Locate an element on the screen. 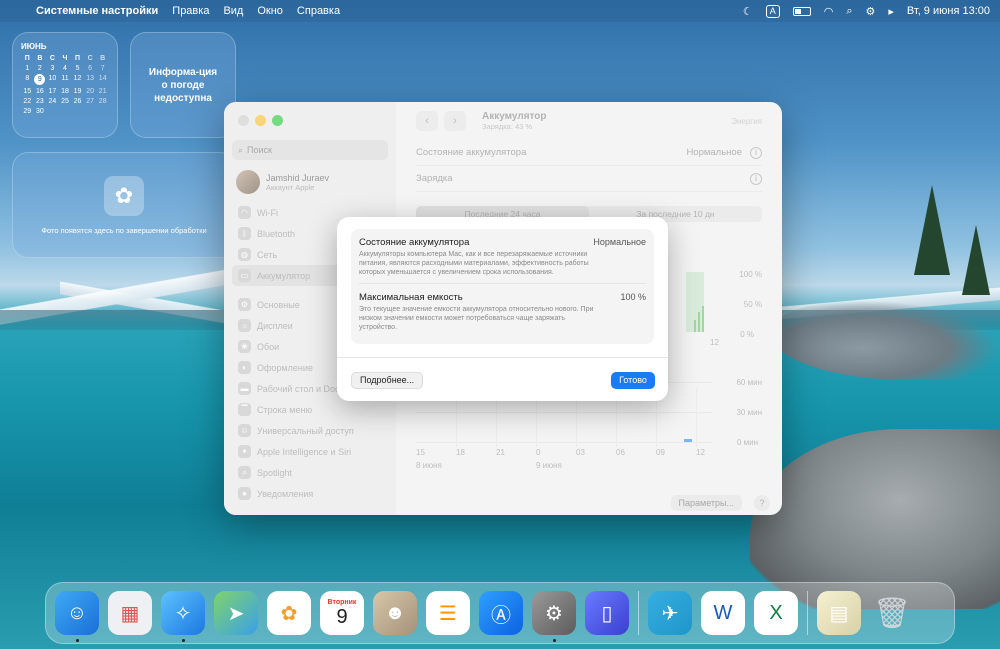 Image resolution: width=1000 pixels, height=649 pixels. status-area: ☾ A ◠ ⌕ ⚙ ▸ Вт, 9 июня 13:00 is located at coordinates (866, 11).